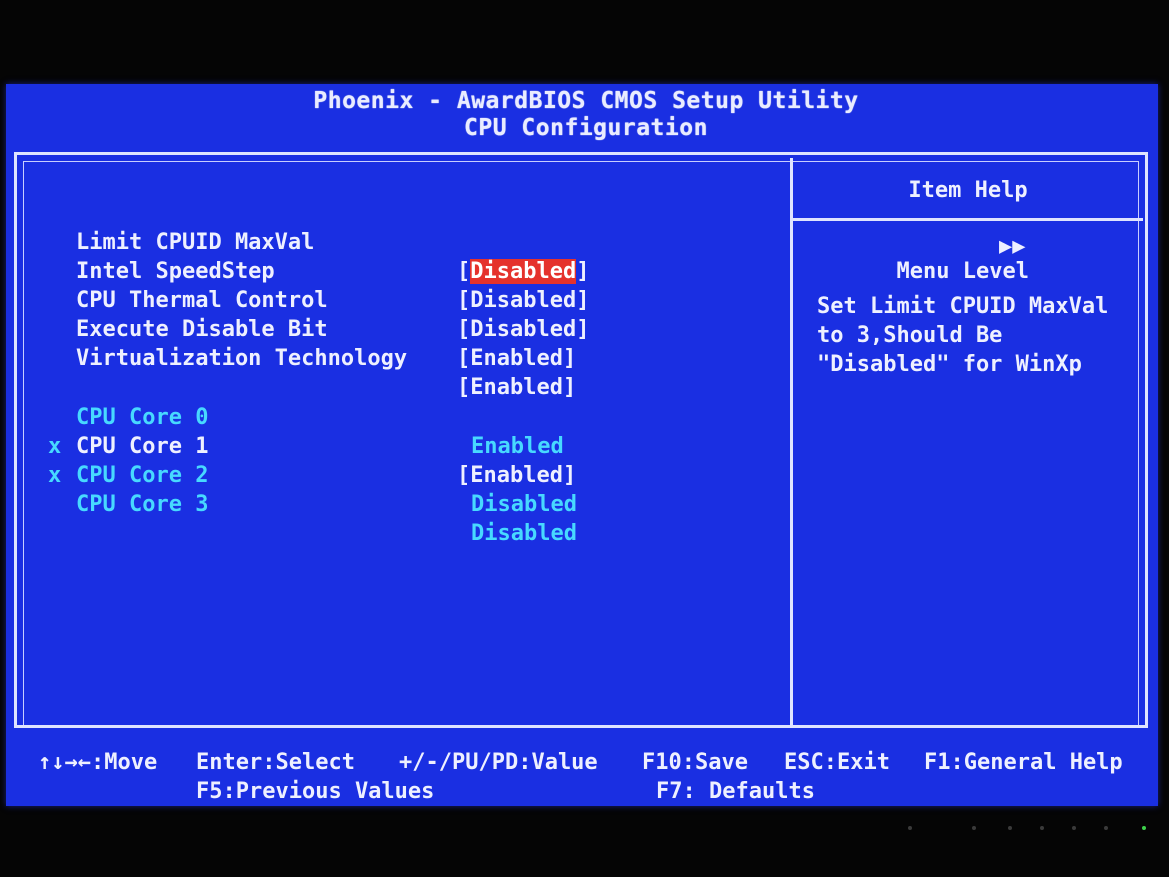 Image resolution: width=1169 pixels, height=877 pixels. Describe the element at coordinates (695, 762) in the screenshot. I see `key-f10-save: F10:Save` at that location.